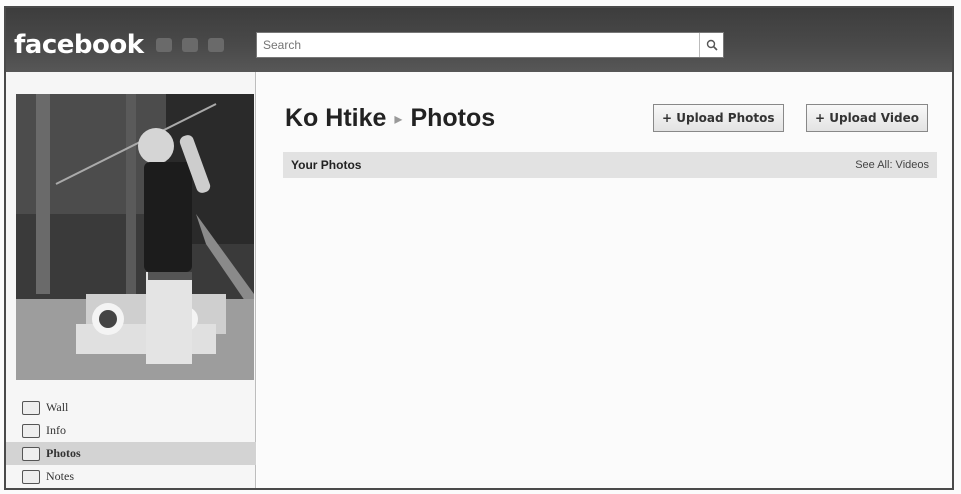 The height and width of the screenshot is (494, 961). I want to click on nav-item-label: Info, so click(56, 430).